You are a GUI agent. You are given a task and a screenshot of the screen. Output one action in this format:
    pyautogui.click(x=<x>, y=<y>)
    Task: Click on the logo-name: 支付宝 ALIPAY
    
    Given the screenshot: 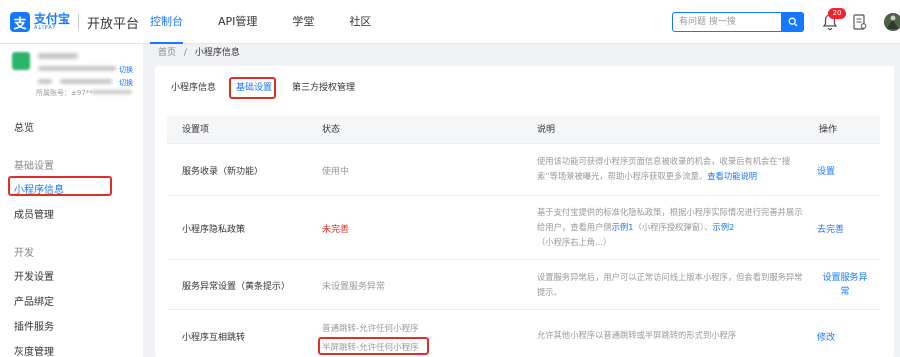 What is the action you would take?
    pyautogui.click(x=52, y=22)
    